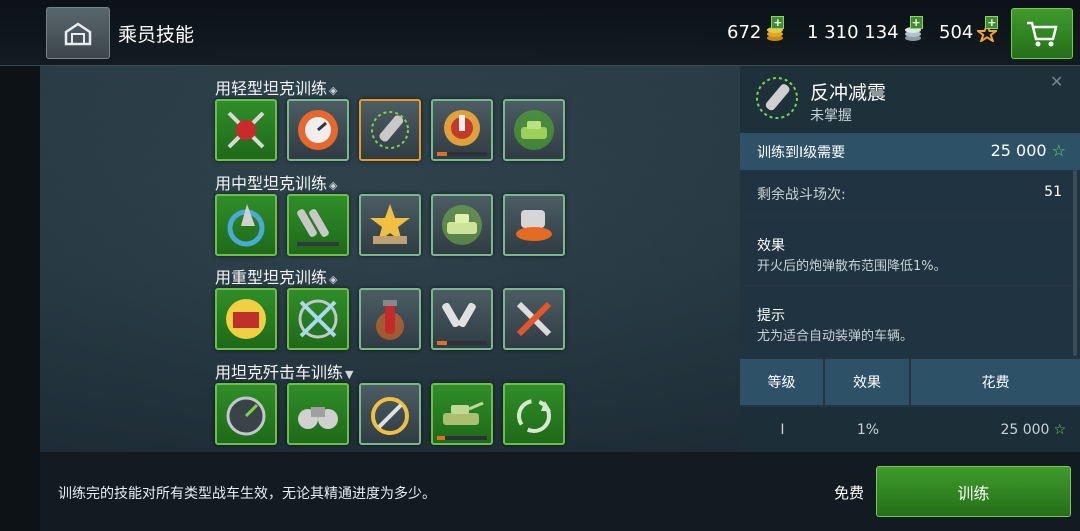 This screenshot has width=1080, height=531. What do you see at coordinates (20, 298) in the screenshot?
I see `left-edge` at bounding box center [20, 298].